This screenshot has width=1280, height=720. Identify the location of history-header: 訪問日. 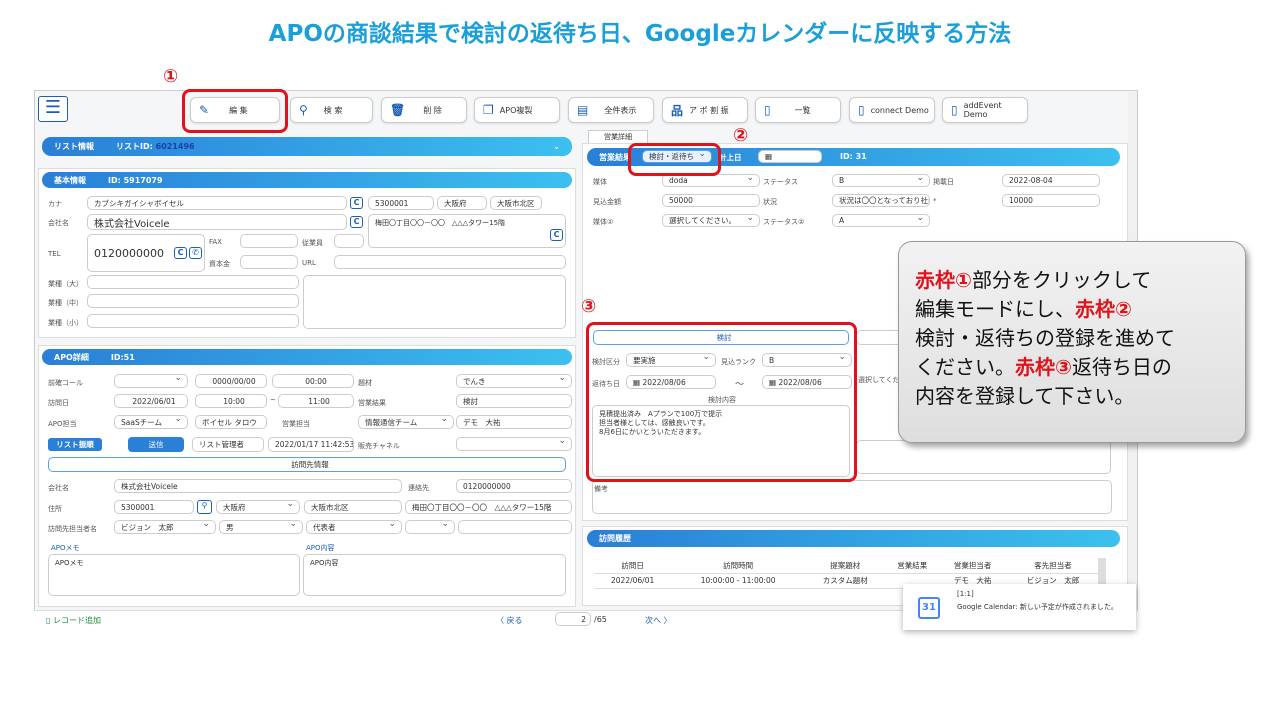
(633, 566).